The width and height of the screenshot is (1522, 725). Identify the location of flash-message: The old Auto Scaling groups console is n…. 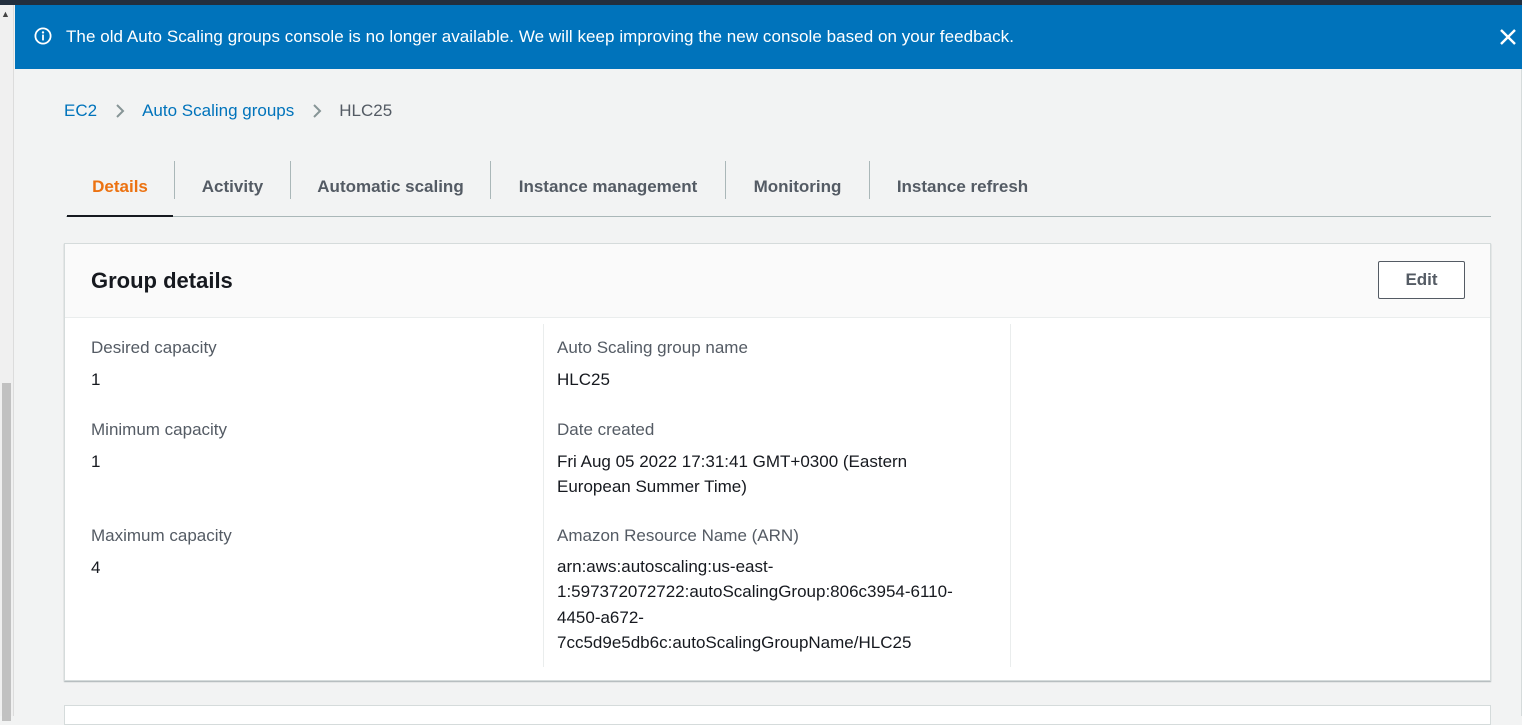
(540, 36).